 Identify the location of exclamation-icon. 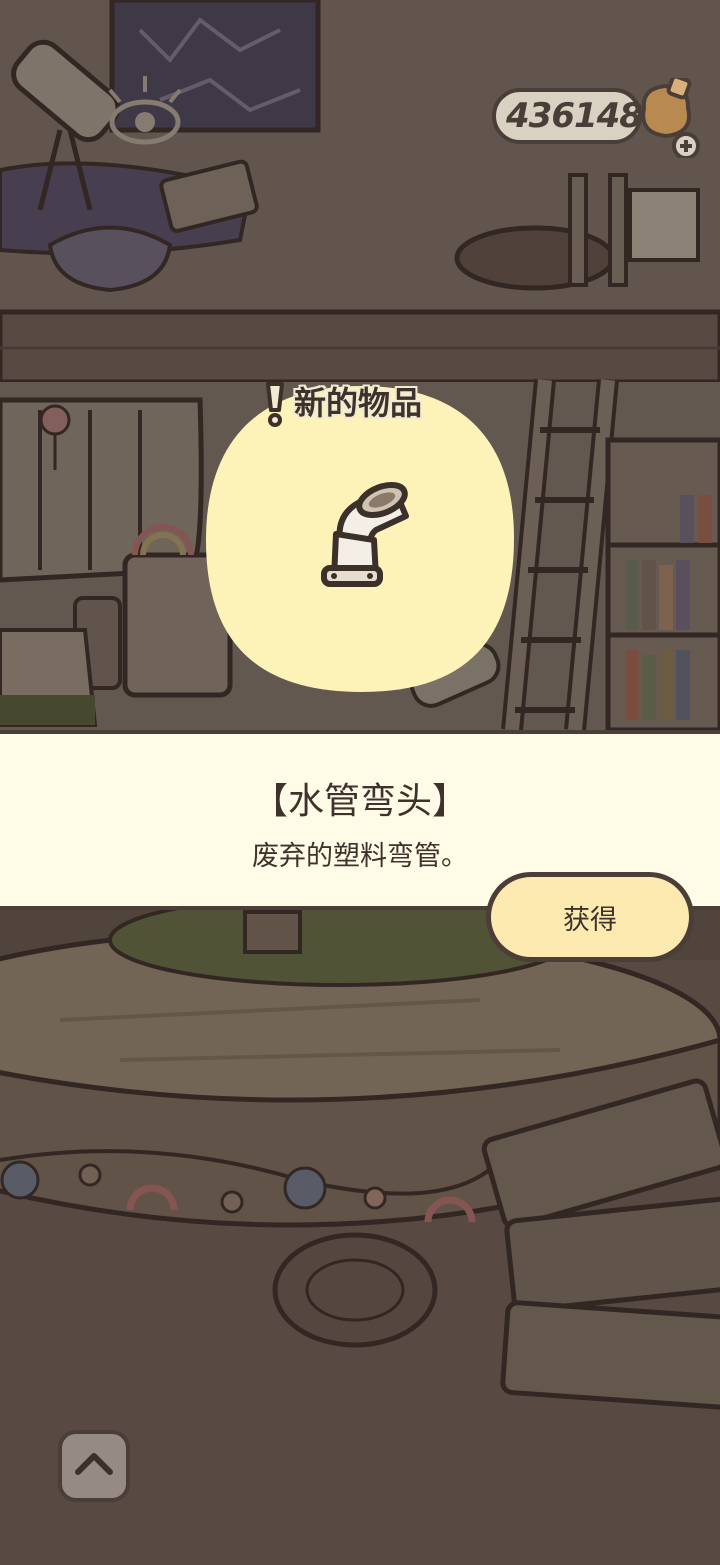
(275, 404).